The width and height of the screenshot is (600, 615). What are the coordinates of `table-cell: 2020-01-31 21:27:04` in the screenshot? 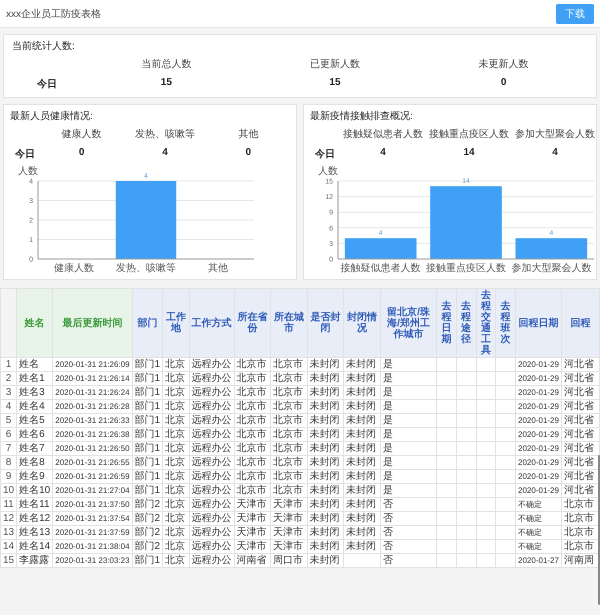 It's located at (92, 491).